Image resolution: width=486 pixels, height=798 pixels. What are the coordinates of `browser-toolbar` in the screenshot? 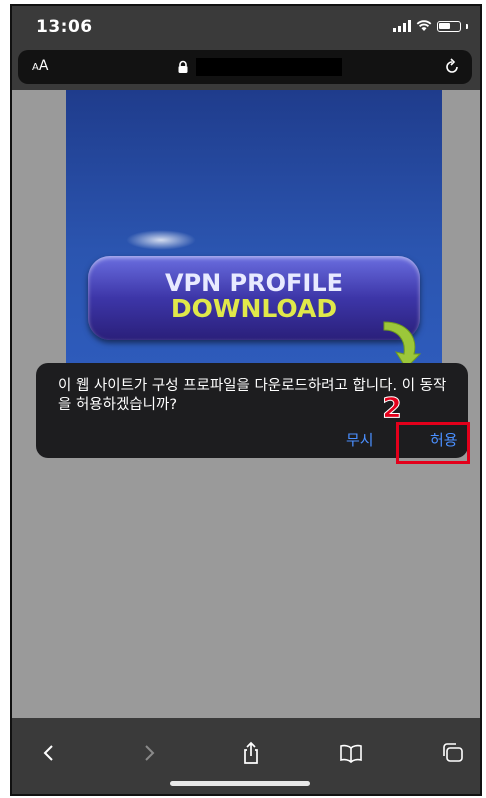 It's located at (246, 756).